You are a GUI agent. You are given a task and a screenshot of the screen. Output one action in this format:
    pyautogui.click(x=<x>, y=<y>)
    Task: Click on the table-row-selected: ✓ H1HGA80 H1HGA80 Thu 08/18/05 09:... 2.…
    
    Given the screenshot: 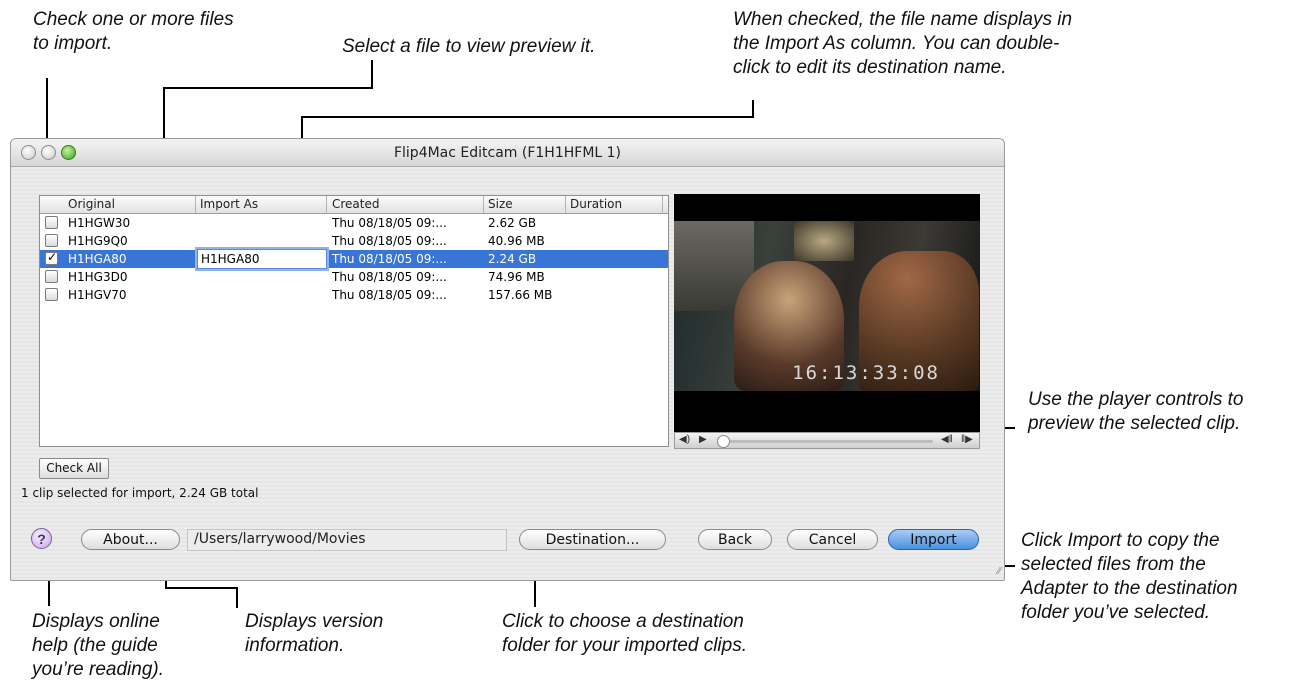 What is the action you would take?
    pyautogui.click(x=354, y=259)
    